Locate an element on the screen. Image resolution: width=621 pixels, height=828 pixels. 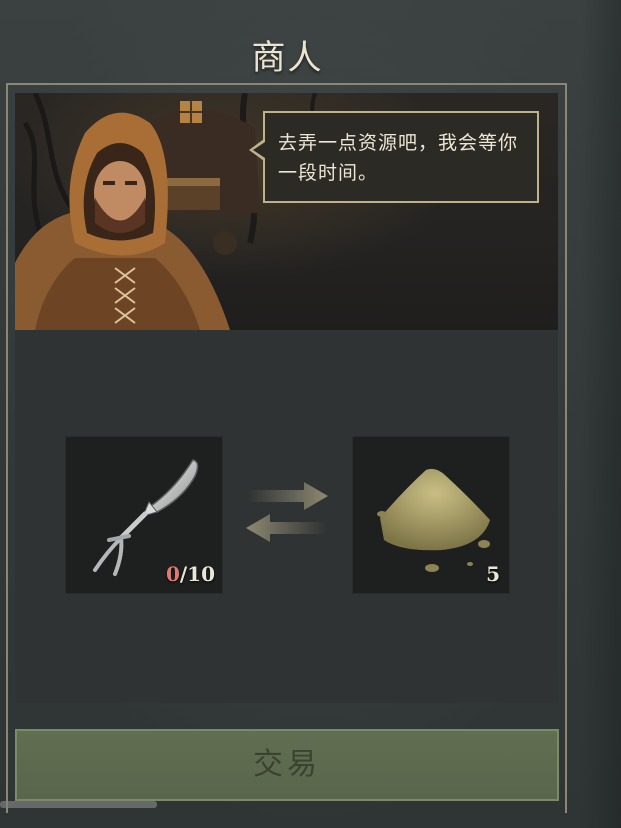
give-item-count: 0/10 is located at coordinates (190, 574).